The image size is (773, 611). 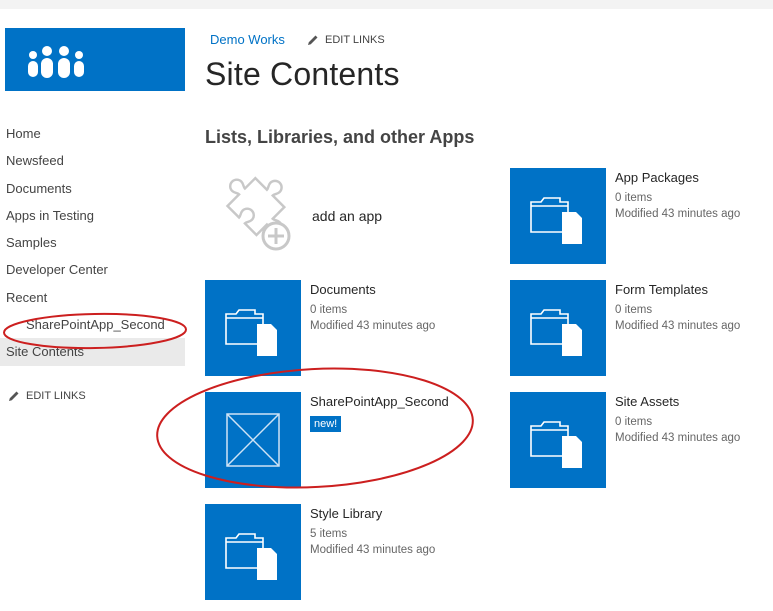 I want to click on app-packages-modified: Modified 43 minutes ago, so click(x=678, y=214).